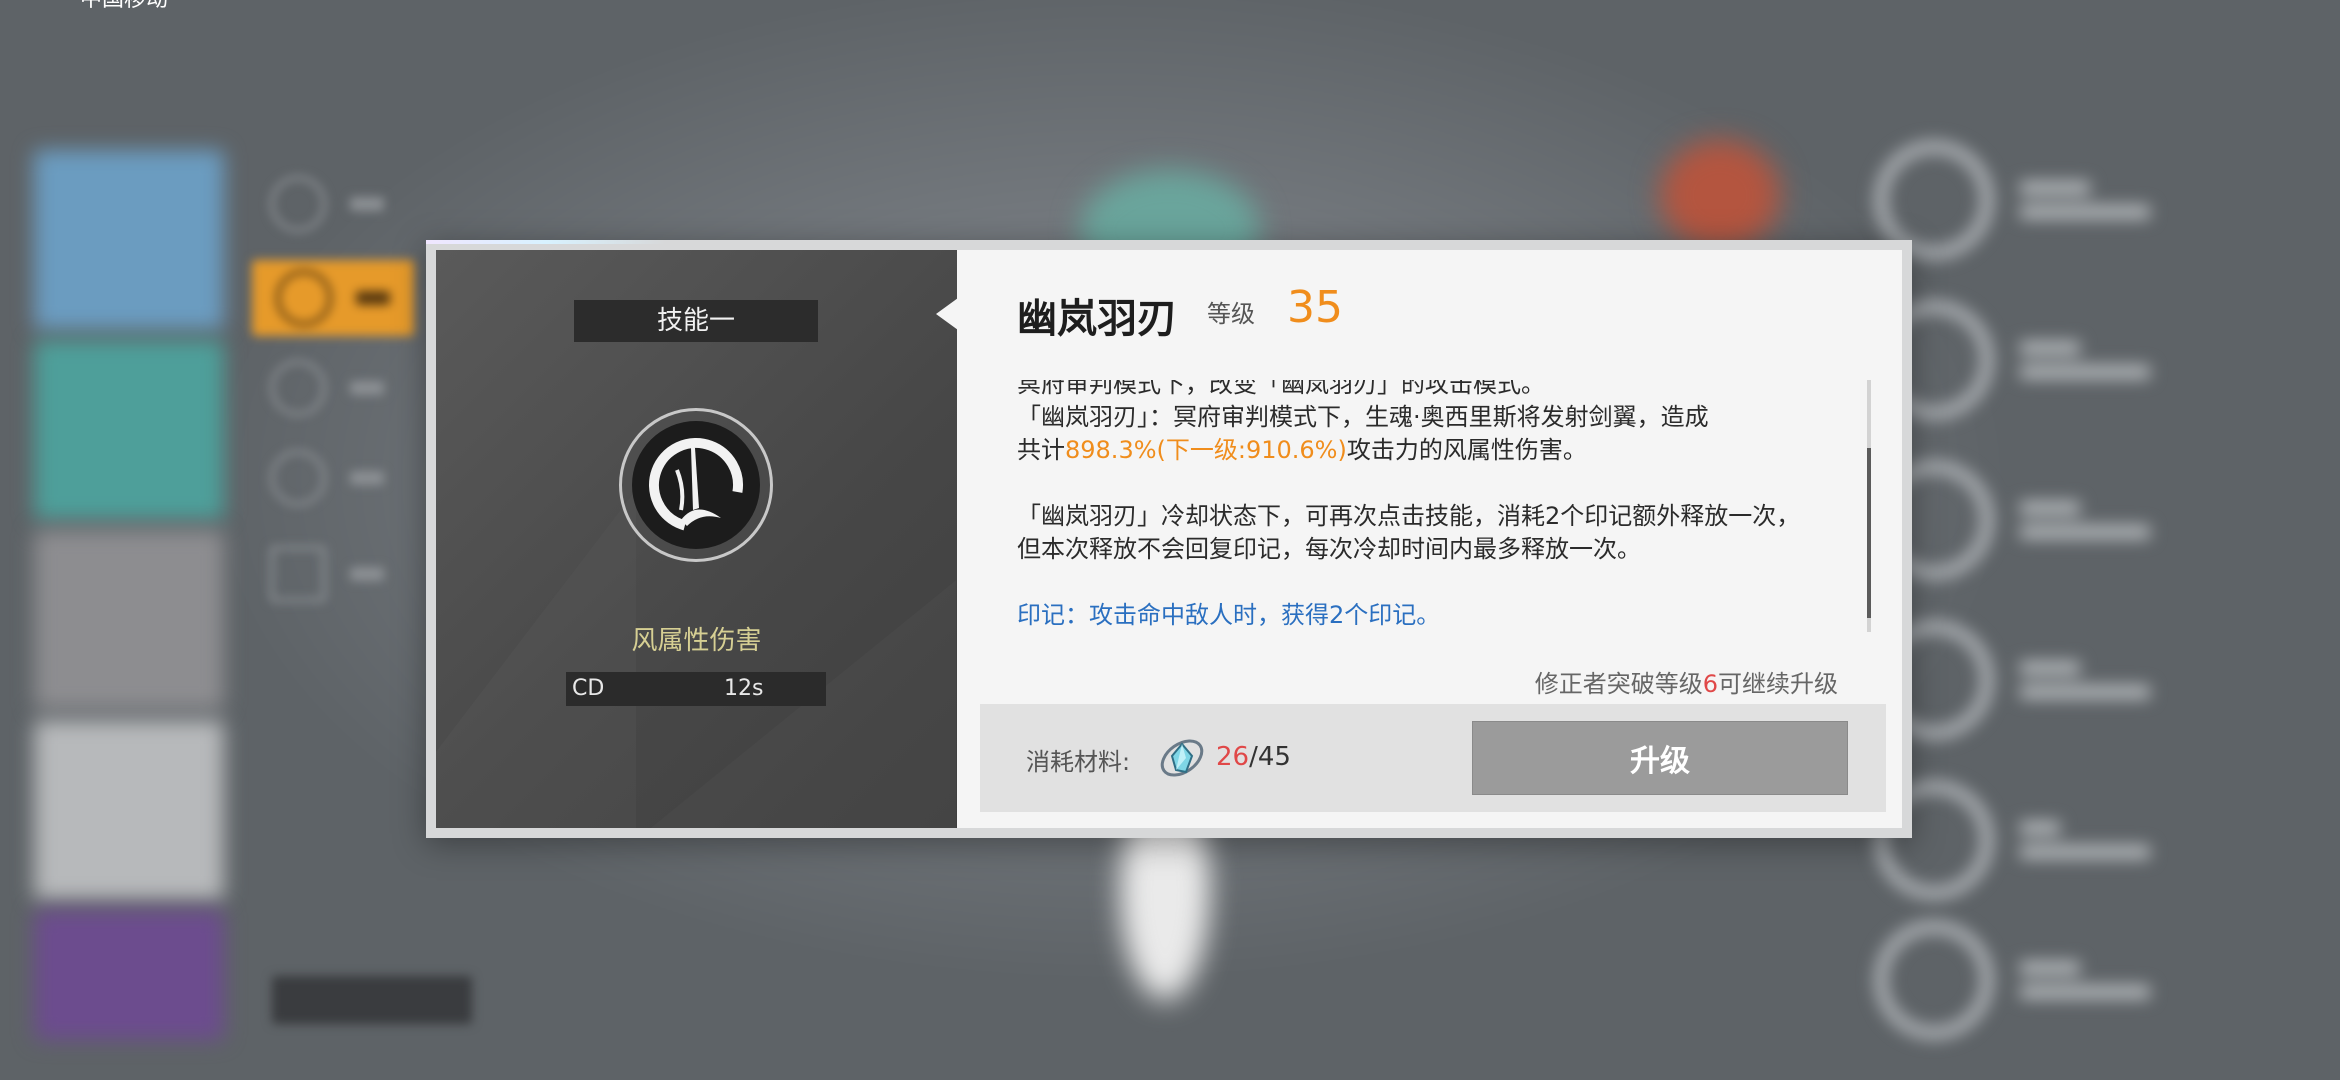 Image resolution: width=2340 pixels, height=1080 pixels. I want to click on skill-icon, so click(696, 485).